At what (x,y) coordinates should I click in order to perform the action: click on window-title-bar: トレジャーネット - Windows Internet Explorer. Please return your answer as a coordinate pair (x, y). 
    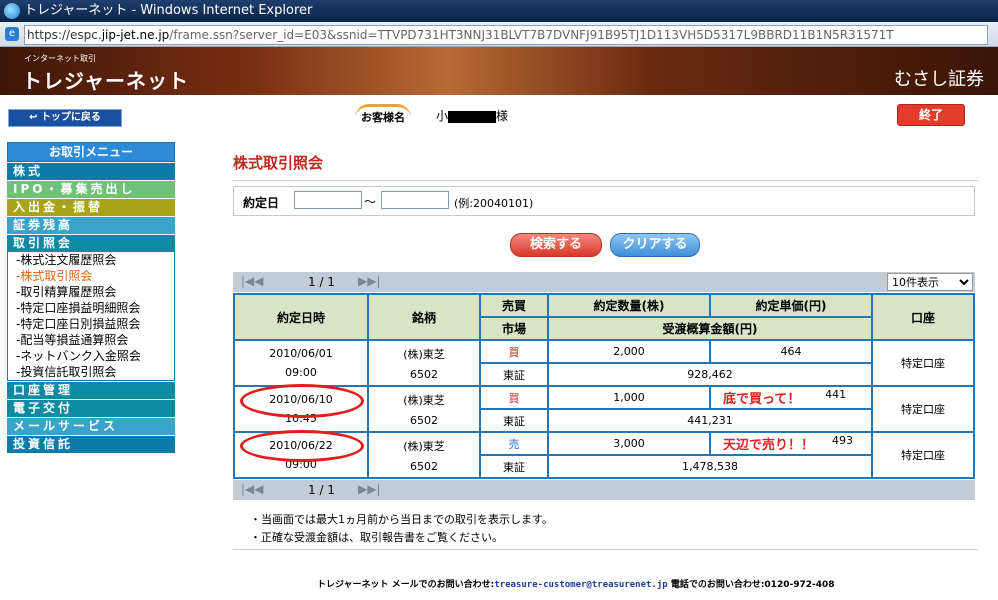
    Looking at the image, I should click on (499, 11).